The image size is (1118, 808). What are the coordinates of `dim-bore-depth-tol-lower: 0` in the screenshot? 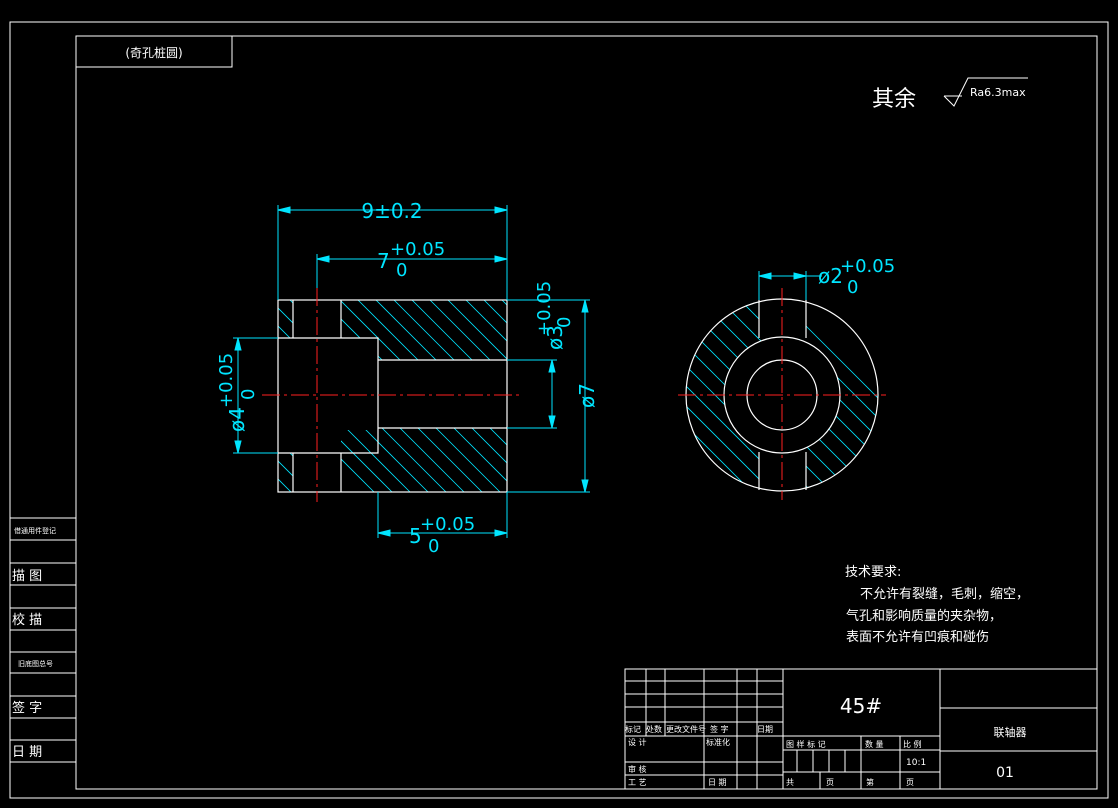 It's located at (401, 270).